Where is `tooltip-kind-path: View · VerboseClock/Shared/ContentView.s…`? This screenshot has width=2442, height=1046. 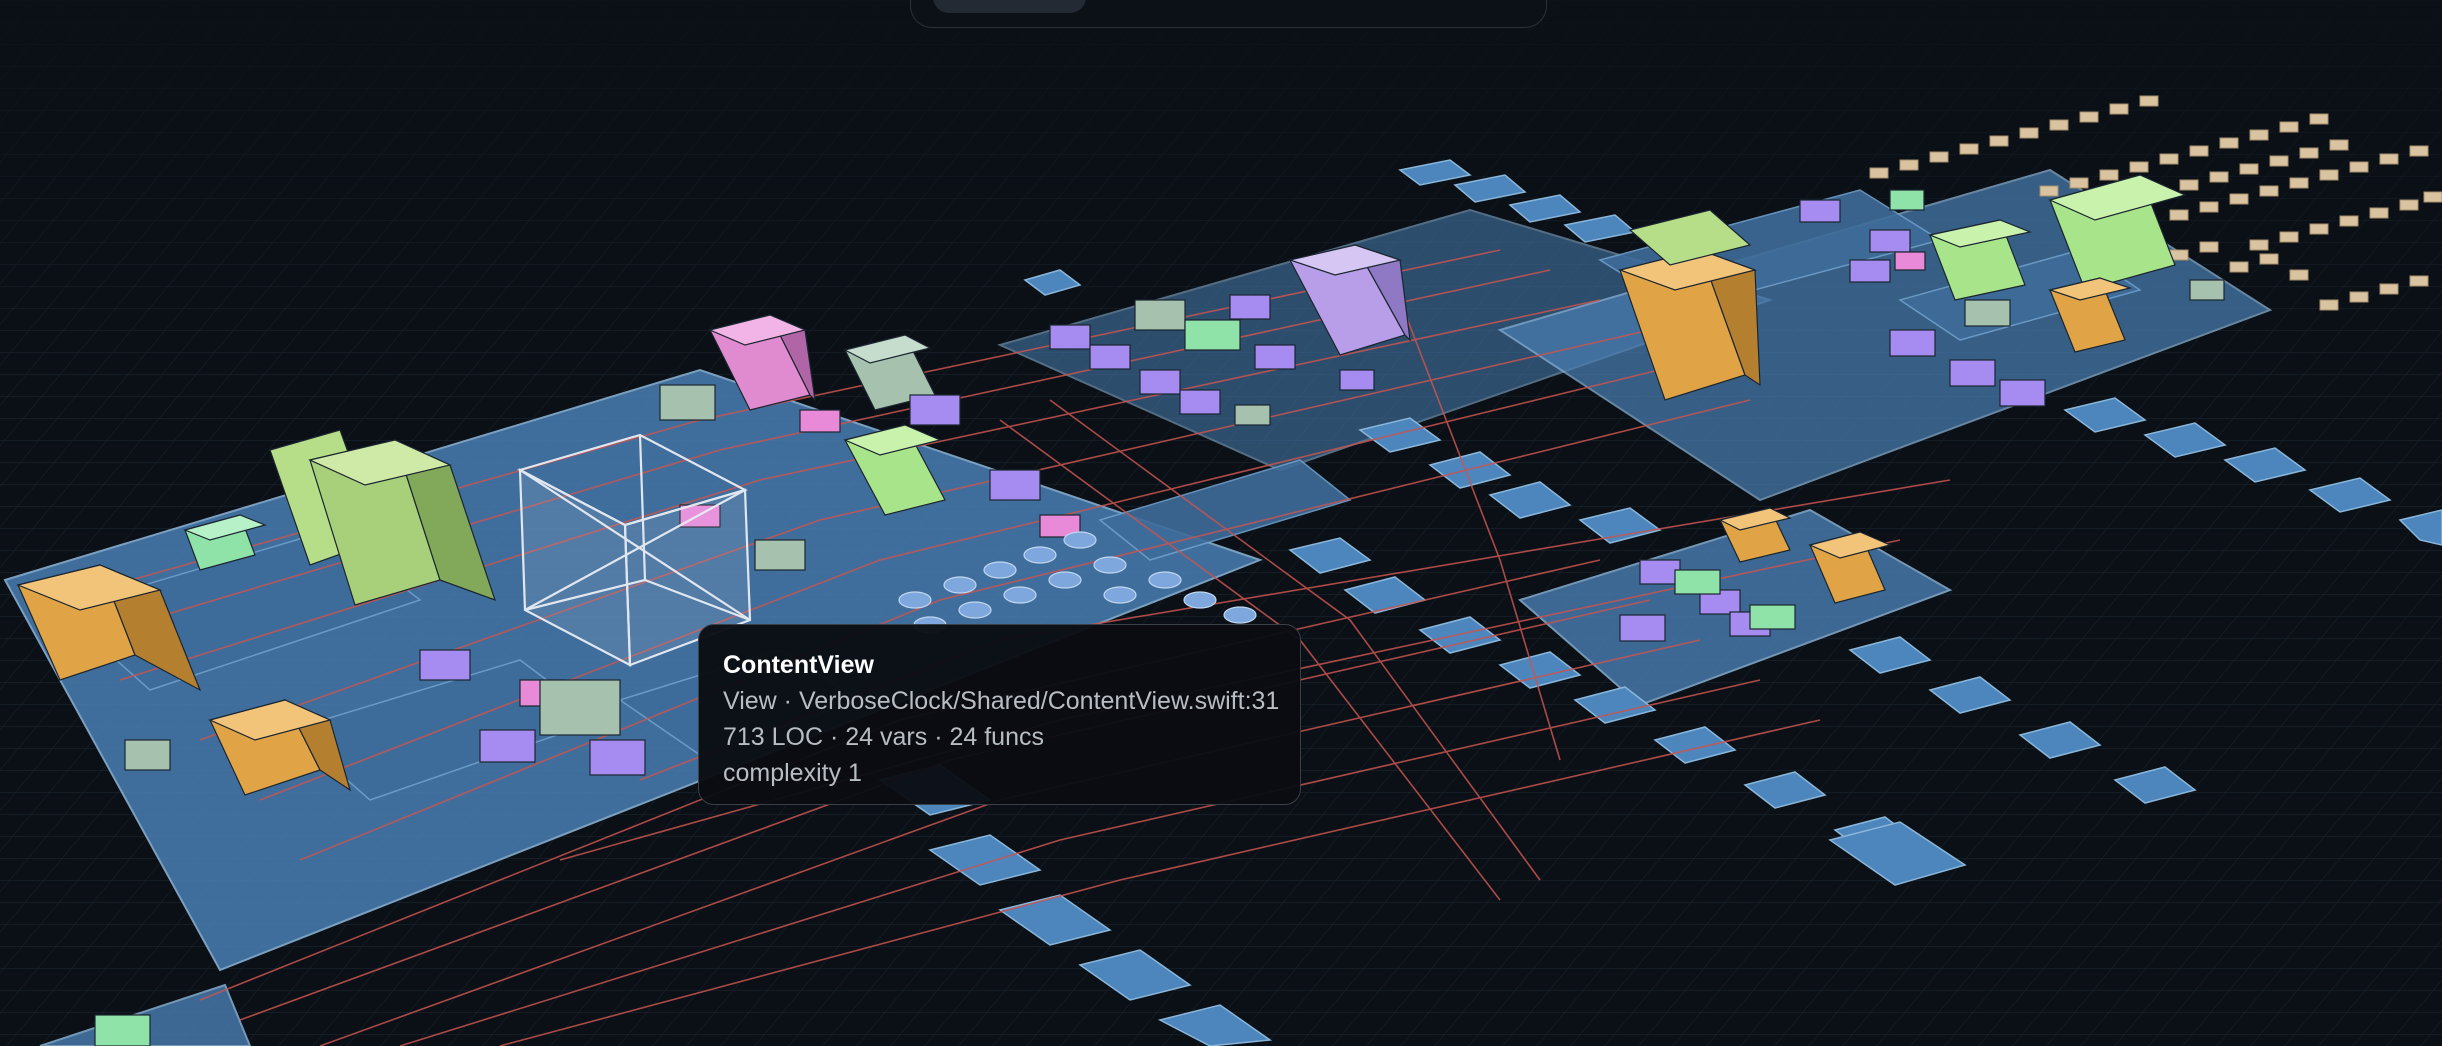
tooltip-kind-path: View · VerboseClock/Shared/ContentView.s… is located at coordinates (1001, 701).